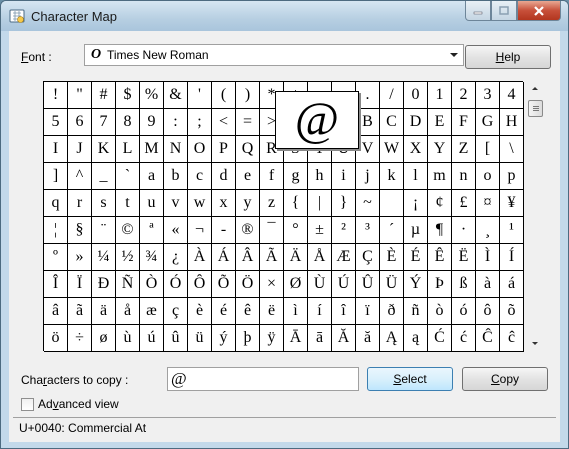 The image size is (569, 449). What do you see at coordinates (104, 257) in the screenshot?
I see `character-cell: ¼` at bounding box center [104, 257].